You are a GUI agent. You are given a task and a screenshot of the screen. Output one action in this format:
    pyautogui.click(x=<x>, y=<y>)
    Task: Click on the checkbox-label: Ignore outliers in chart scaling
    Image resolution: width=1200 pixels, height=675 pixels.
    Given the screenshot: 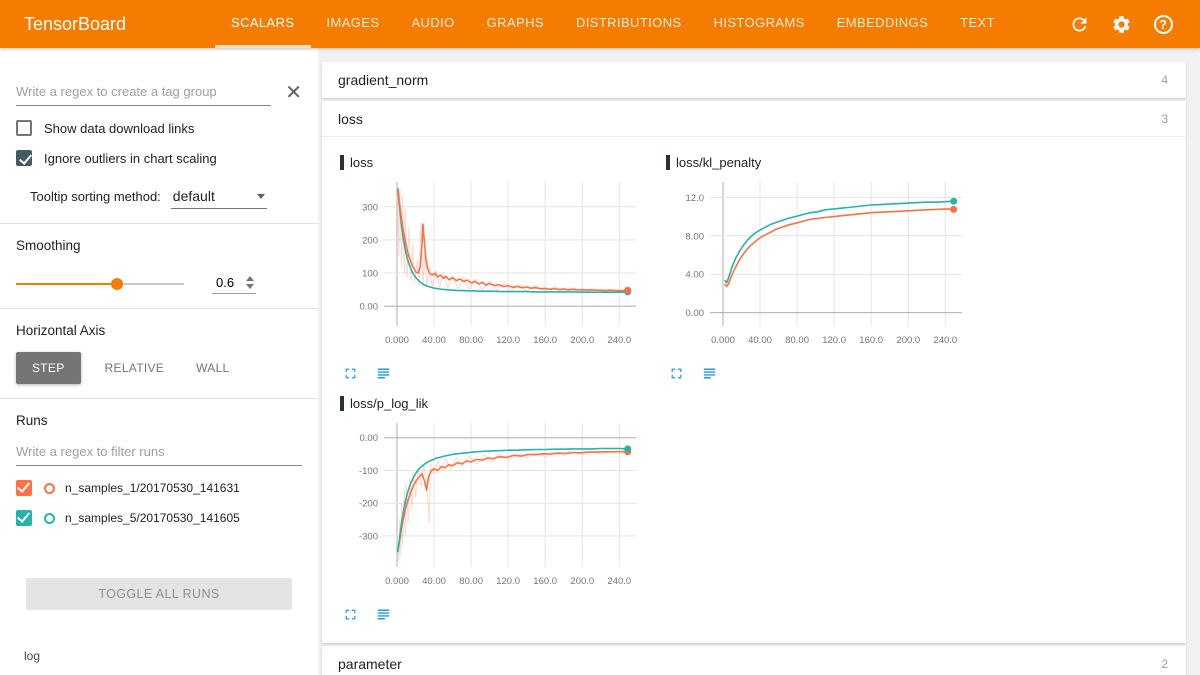 What is the action you would take?
    pyautogui.click(x=130, y=158)
    